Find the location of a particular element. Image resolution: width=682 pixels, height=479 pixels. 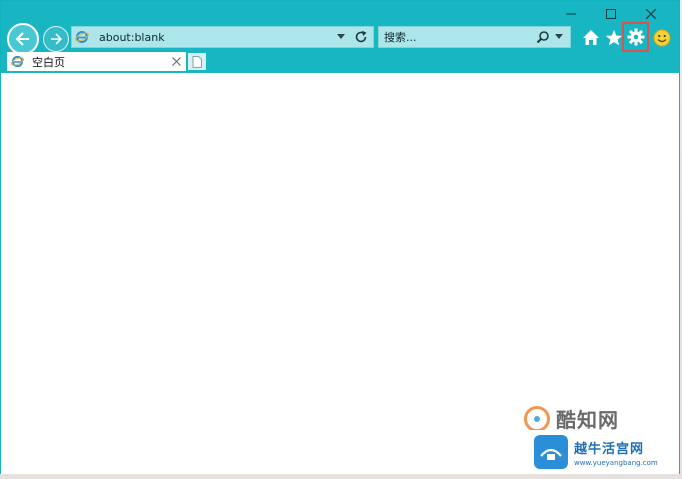

refresh-icon is located at coordinates (361, 36).